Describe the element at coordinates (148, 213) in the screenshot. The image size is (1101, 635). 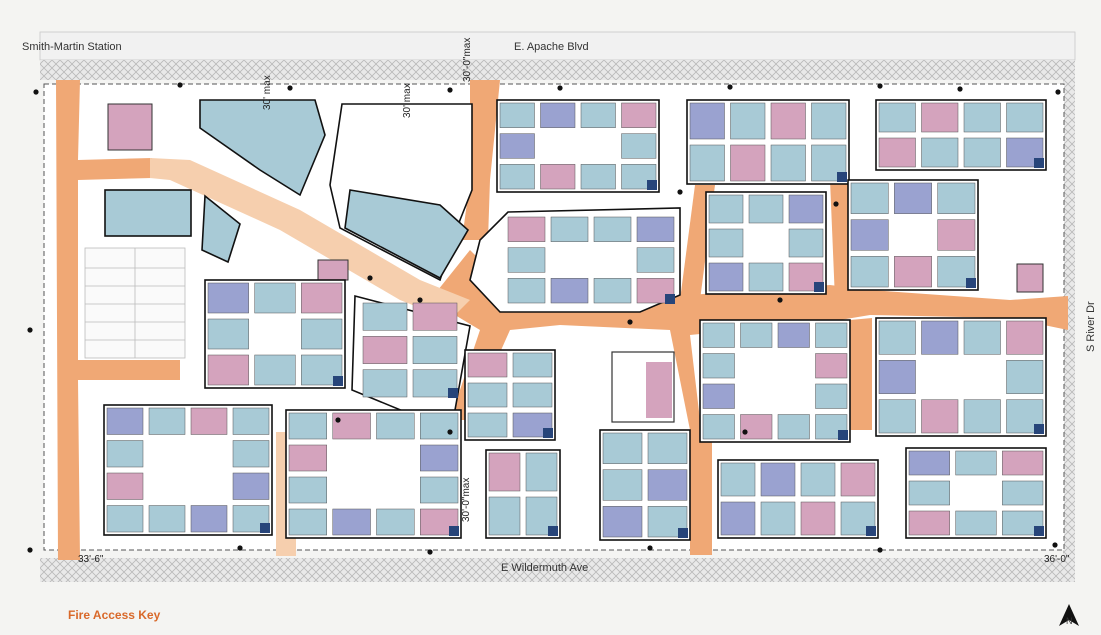
I see `block-f2a` at that location.